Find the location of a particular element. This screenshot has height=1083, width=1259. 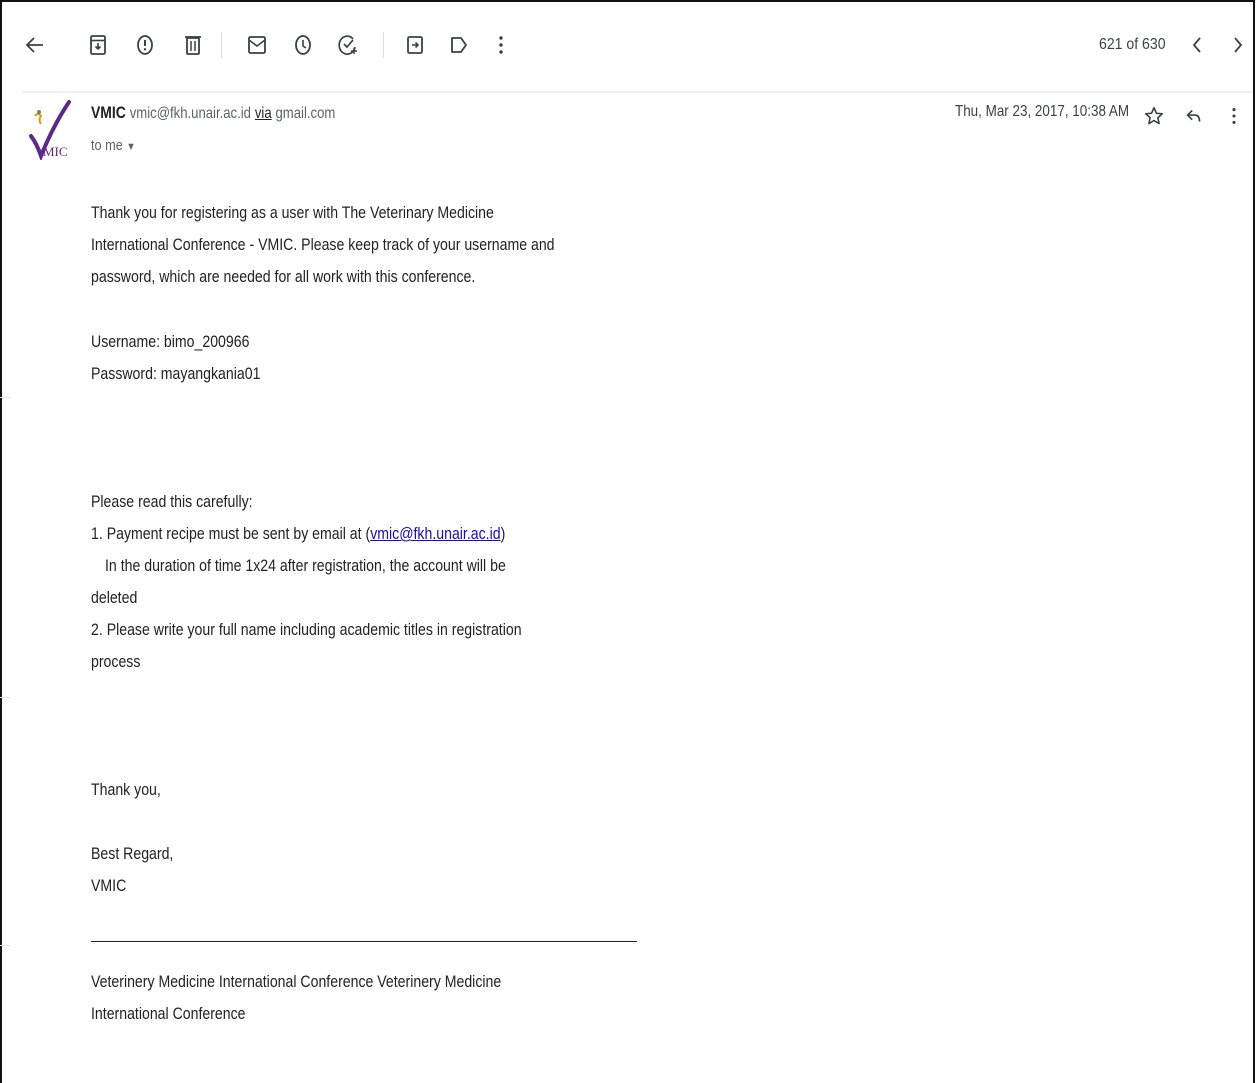

delete-icon is located at coordinates (193, 45).